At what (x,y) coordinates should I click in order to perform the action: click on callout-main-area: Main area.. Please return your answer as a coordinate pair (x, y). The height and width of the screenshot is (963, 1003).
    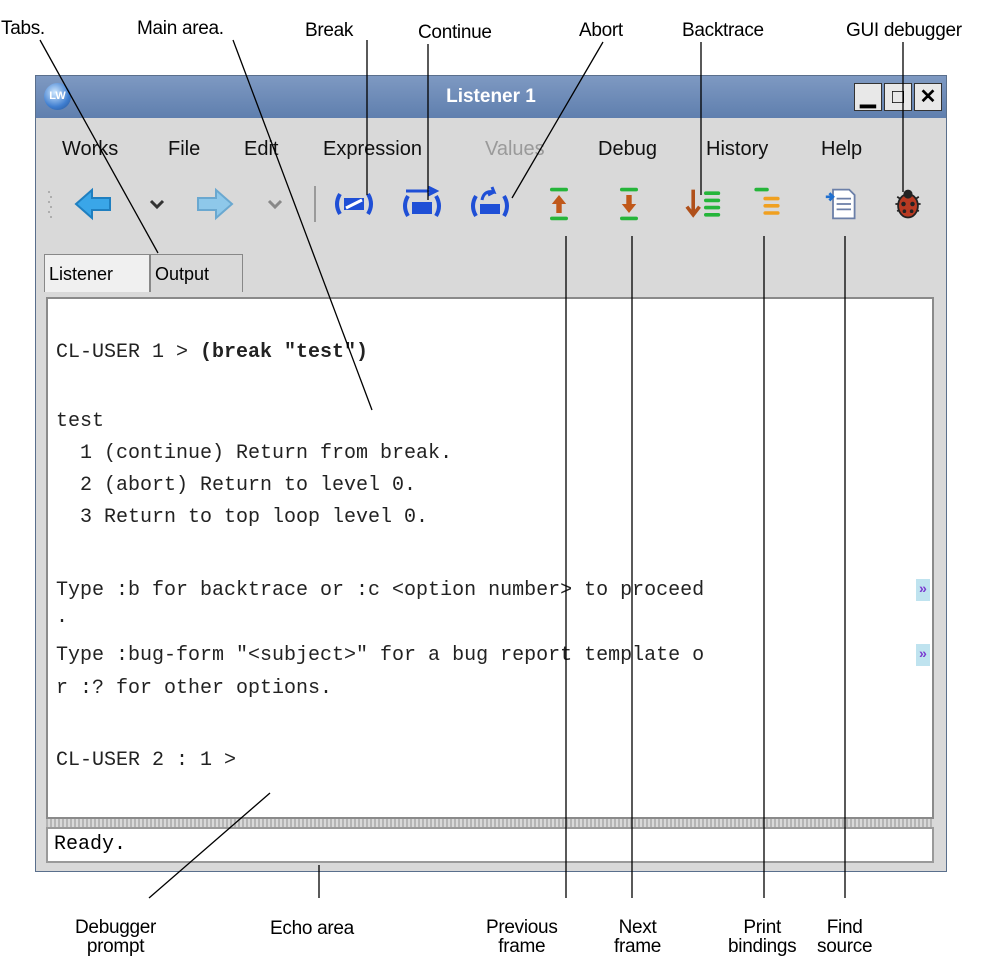
    Looking at the image, I should click on (180, 28).